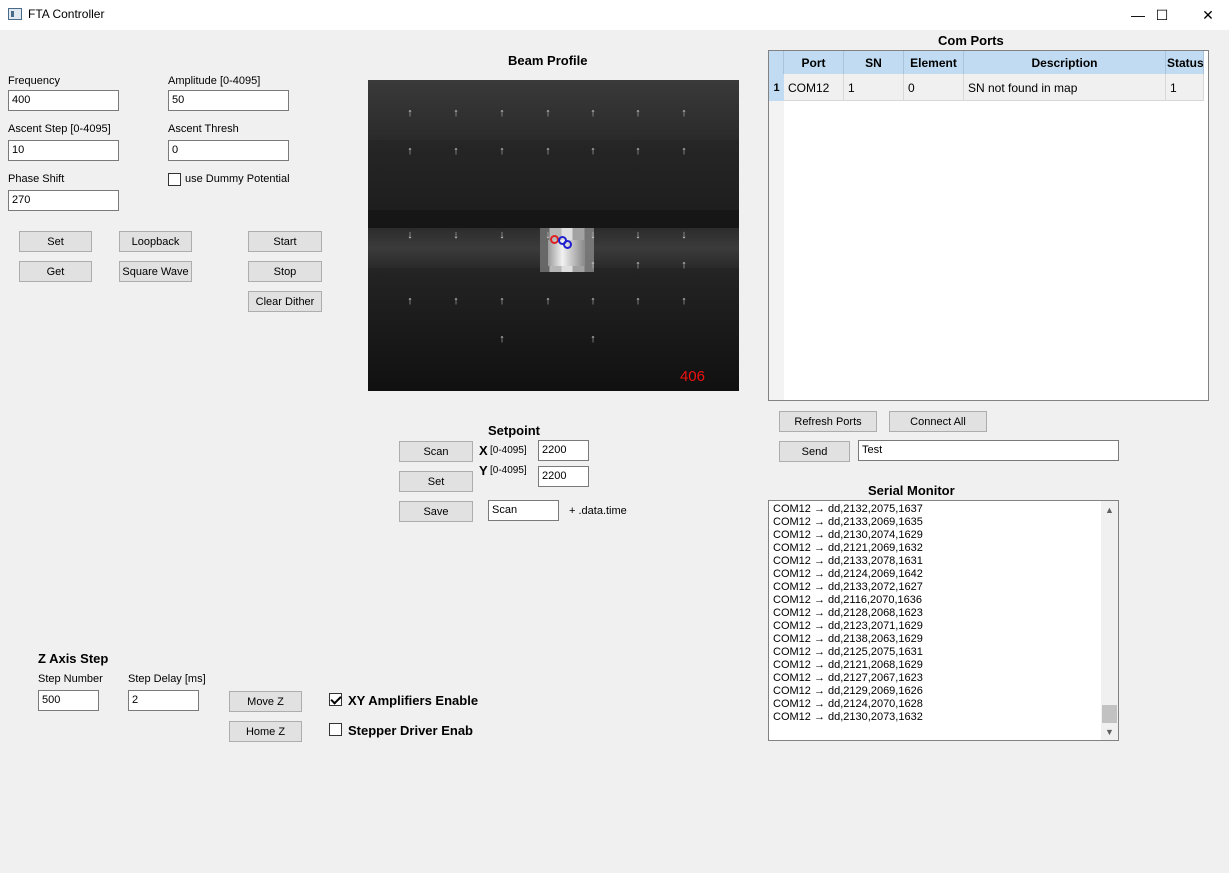 This screenshot has height=873, width=1229. What do you see at coordinates (848, 561) in the screenshot?
I see `serial-log-line: COM12 → dd,2133,2078,1631` at bounding box center [848, 561].